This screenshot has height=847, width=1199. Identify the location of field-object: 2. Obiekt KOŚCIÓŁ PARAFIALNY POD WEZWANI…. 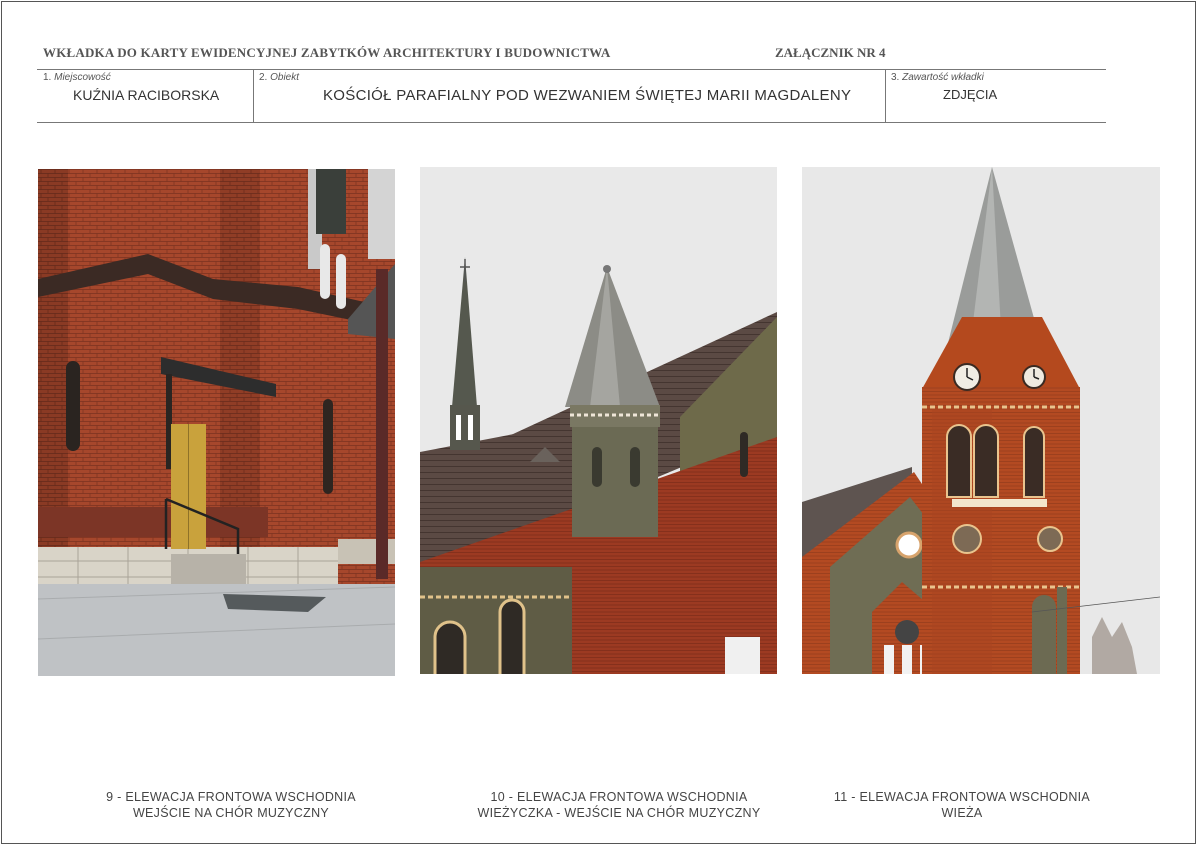
(569, 96).